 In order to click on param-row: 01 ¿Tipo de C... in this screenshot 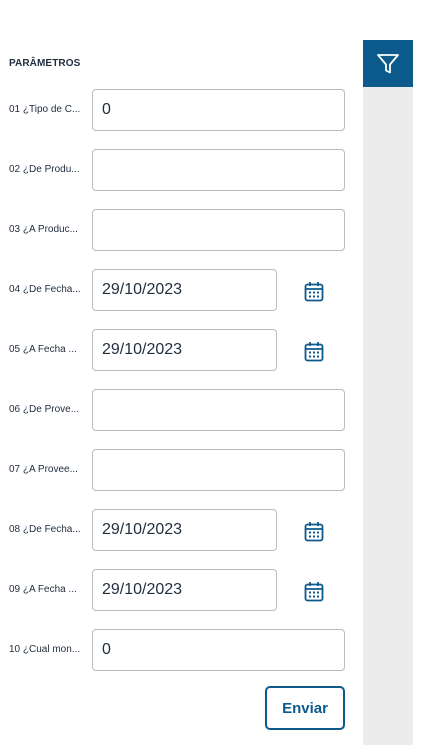, I will do `click(181, 111)`.